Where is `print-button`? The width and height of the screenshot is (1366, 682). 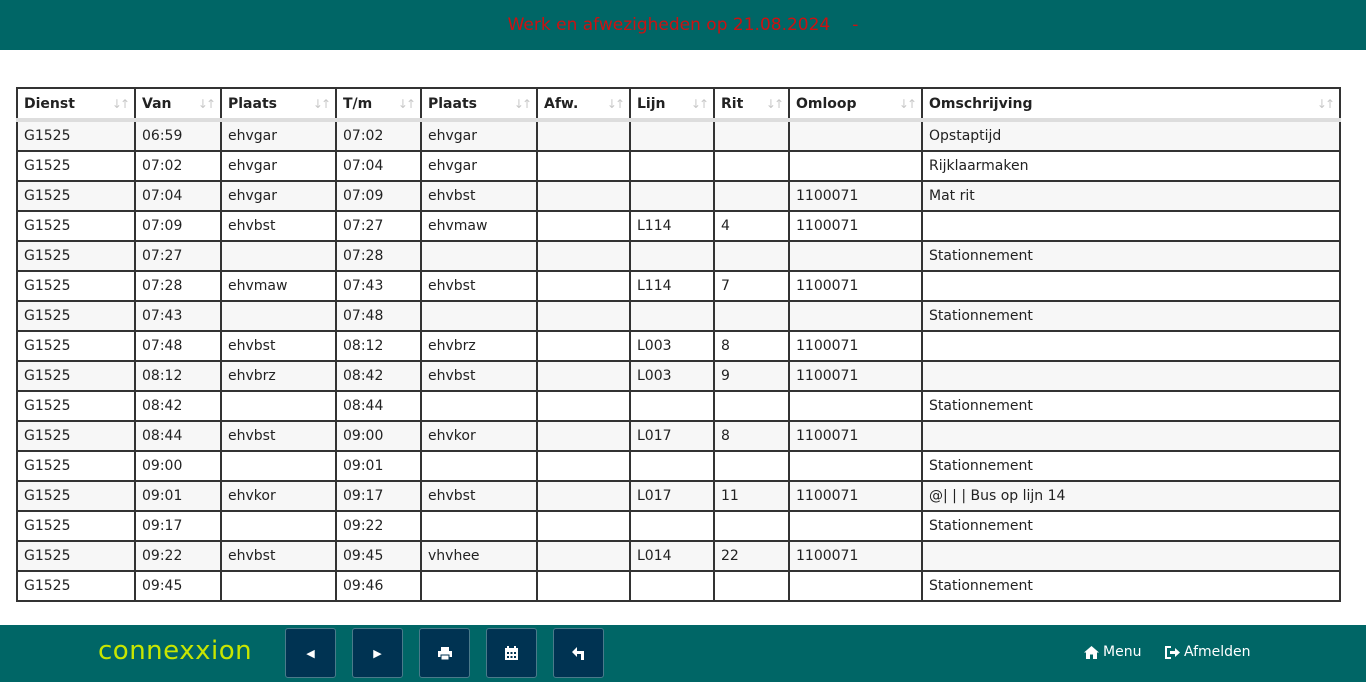 print-button is located at coordinates (444, 653).